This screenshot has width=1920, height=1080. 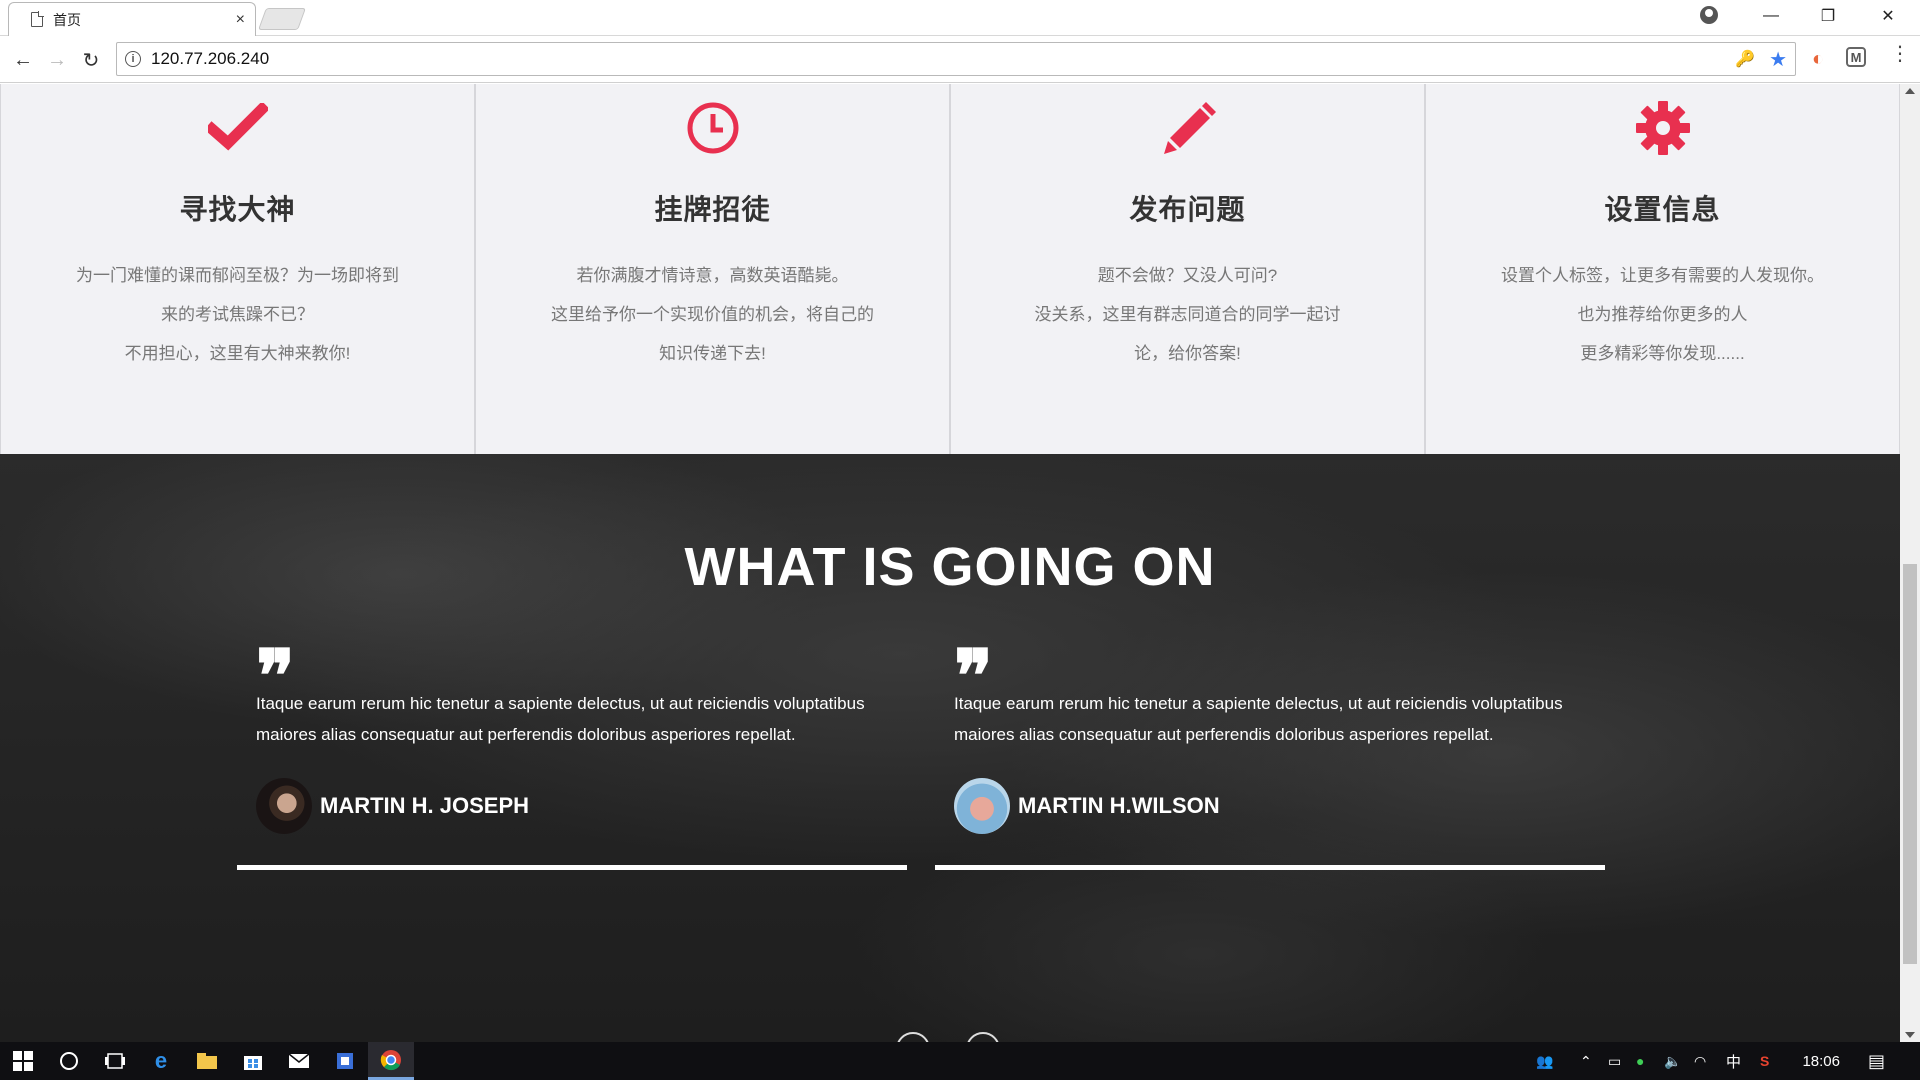 What do you see at coordinates (23, 60) in the screenshot?
I see `back-button: ←` at bounding box center [23, 60].